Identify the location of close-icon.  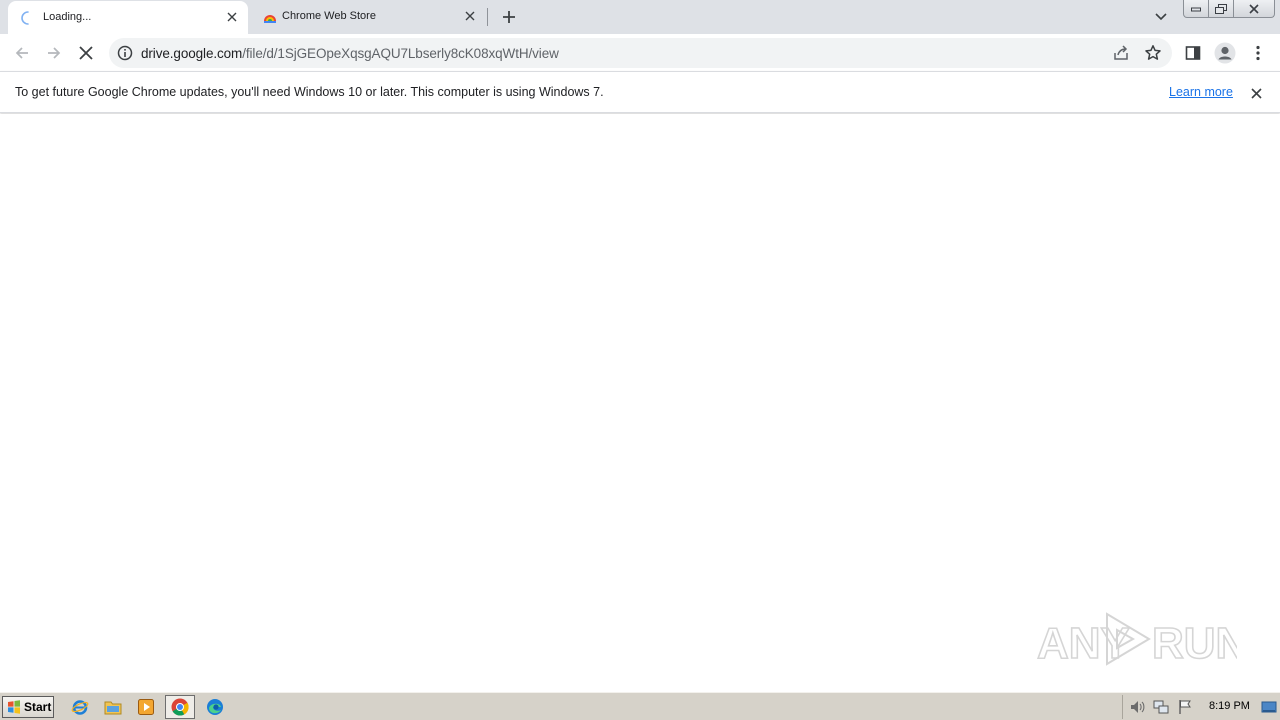
(1254, 8).